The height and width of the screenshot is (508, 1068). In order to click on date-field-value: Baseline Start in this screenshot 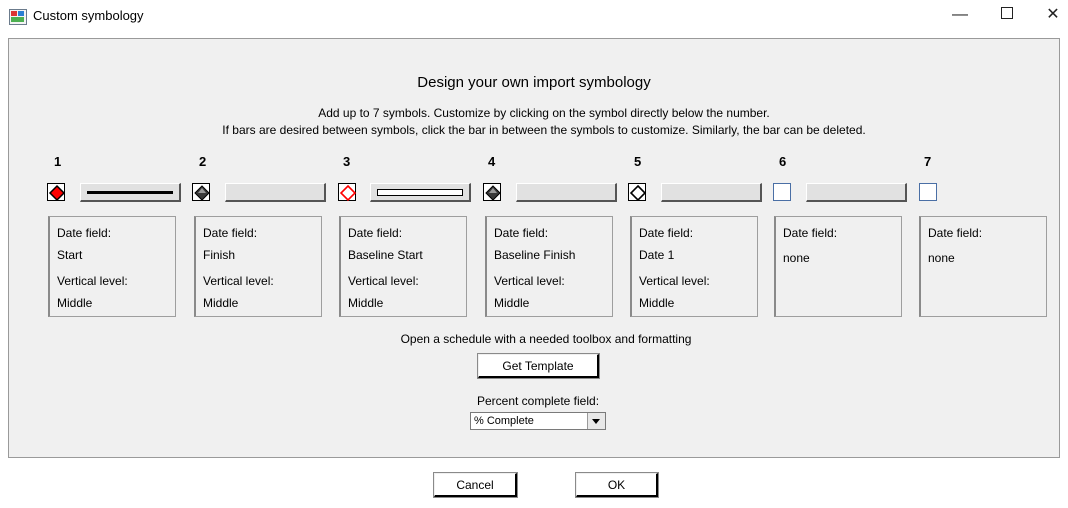, I will do `click(385, 255)`.